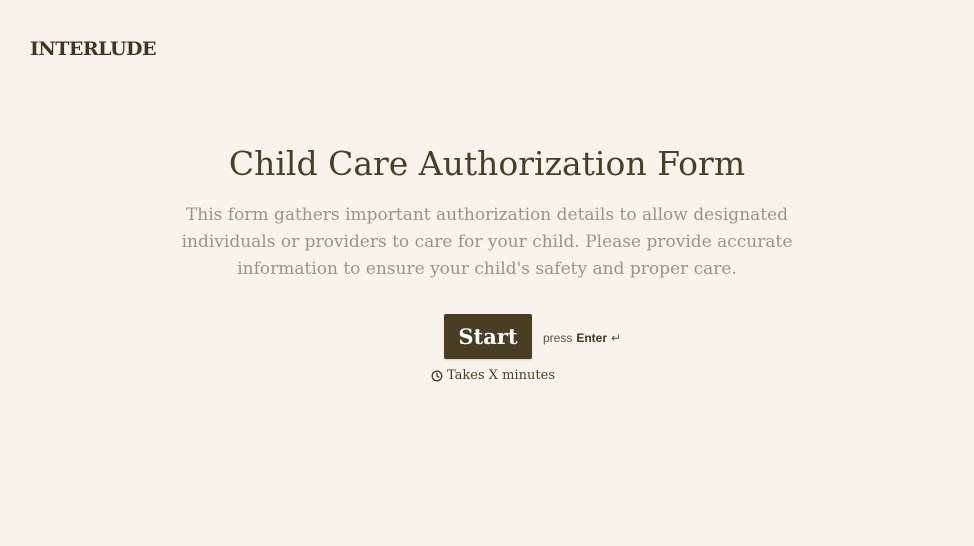  Describe the element at coordinates (558, 337) in the screenshot. I see `enter-hint-prefix: press` at that location.